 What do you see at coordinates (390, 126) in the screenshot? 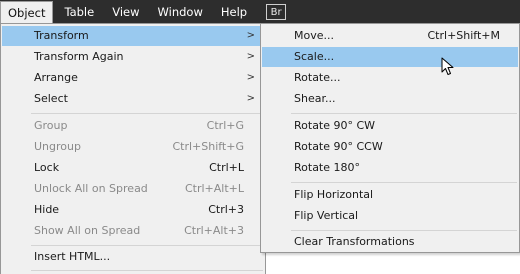
I see `submenu-item-rotate-90-cw: Rotate 90° CW` at bounding box center [390, 126].